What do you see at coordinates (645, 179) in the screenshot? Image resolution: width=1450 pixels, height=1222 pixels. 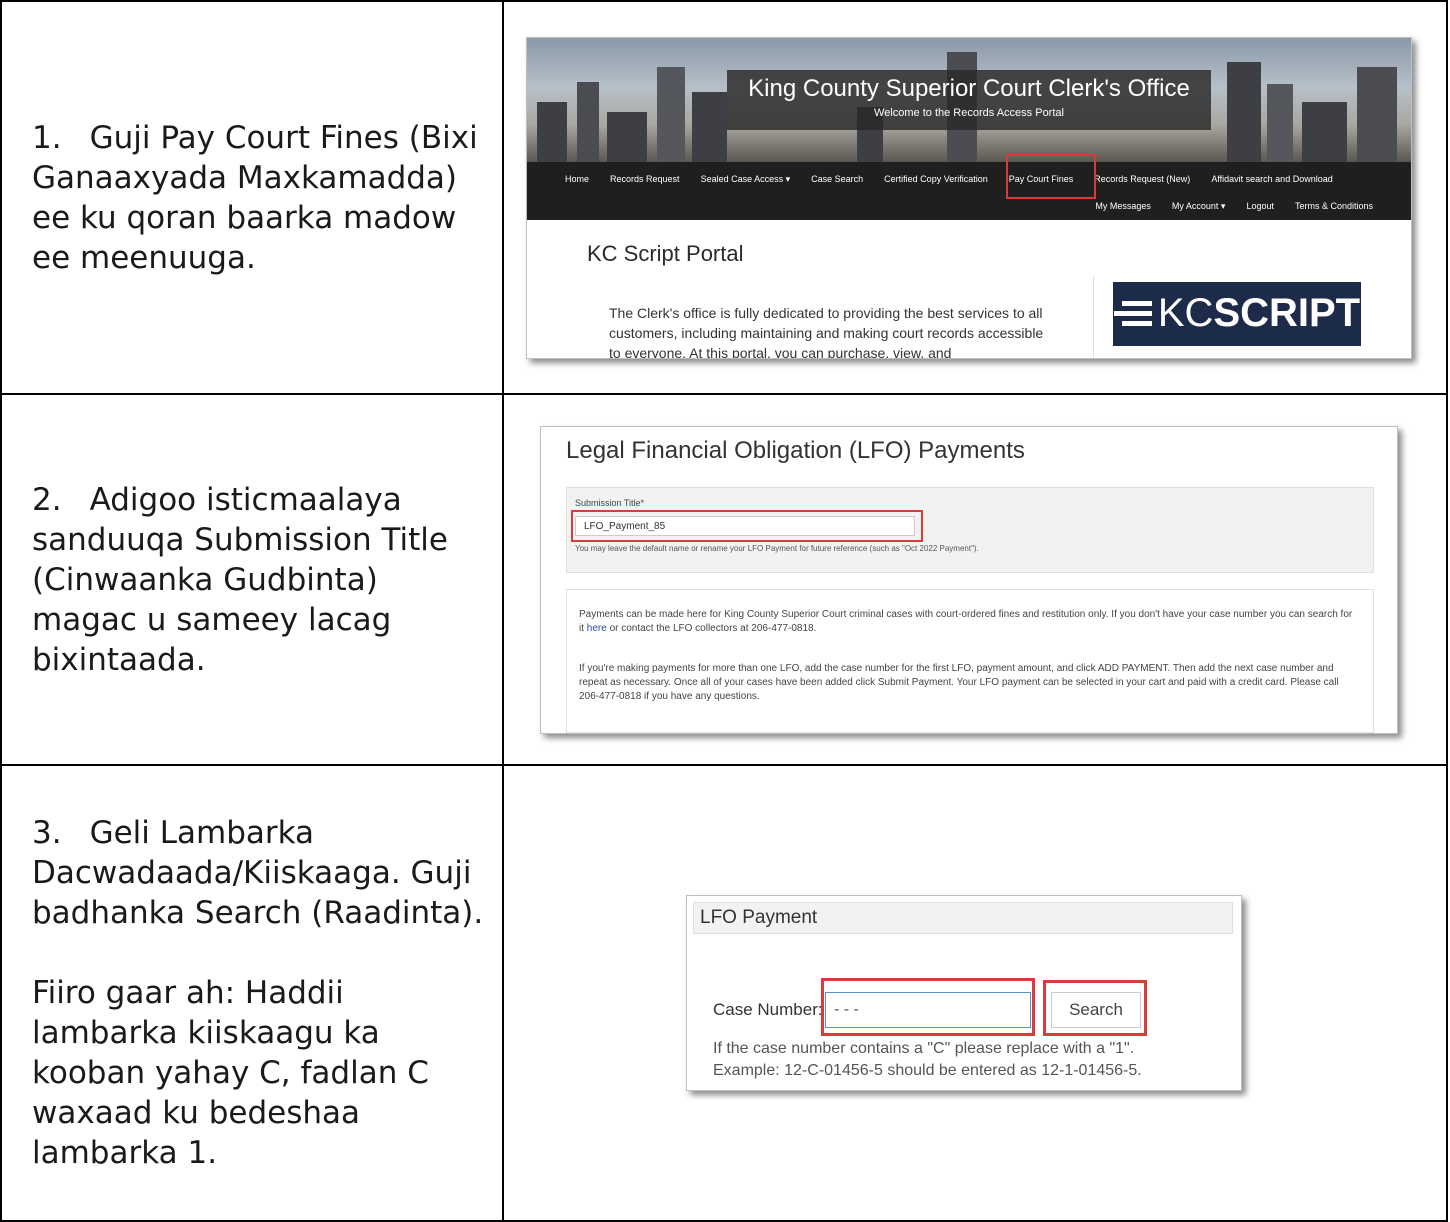 I see `nav-item-records-request: Records Request` at bounding box center [645, 179].